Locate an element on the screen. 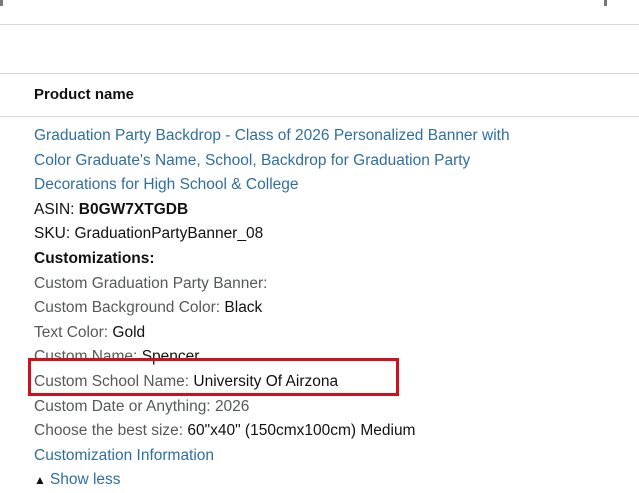 The image size is (639, 493). customization-value: Black is located at coordinates (243, 308).